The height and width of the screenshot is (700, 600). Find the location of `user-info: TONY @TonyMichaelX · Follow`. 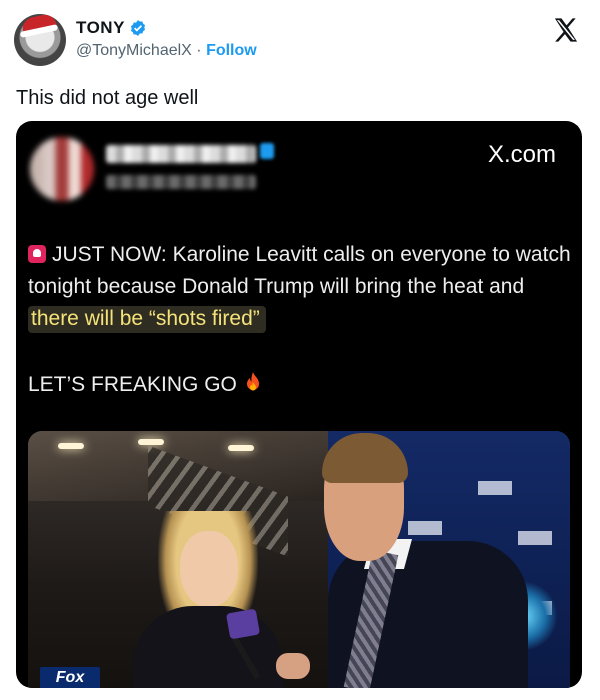

user-info: TONY @TonyMichaelX · Follow is located at coordinates (166, 39).